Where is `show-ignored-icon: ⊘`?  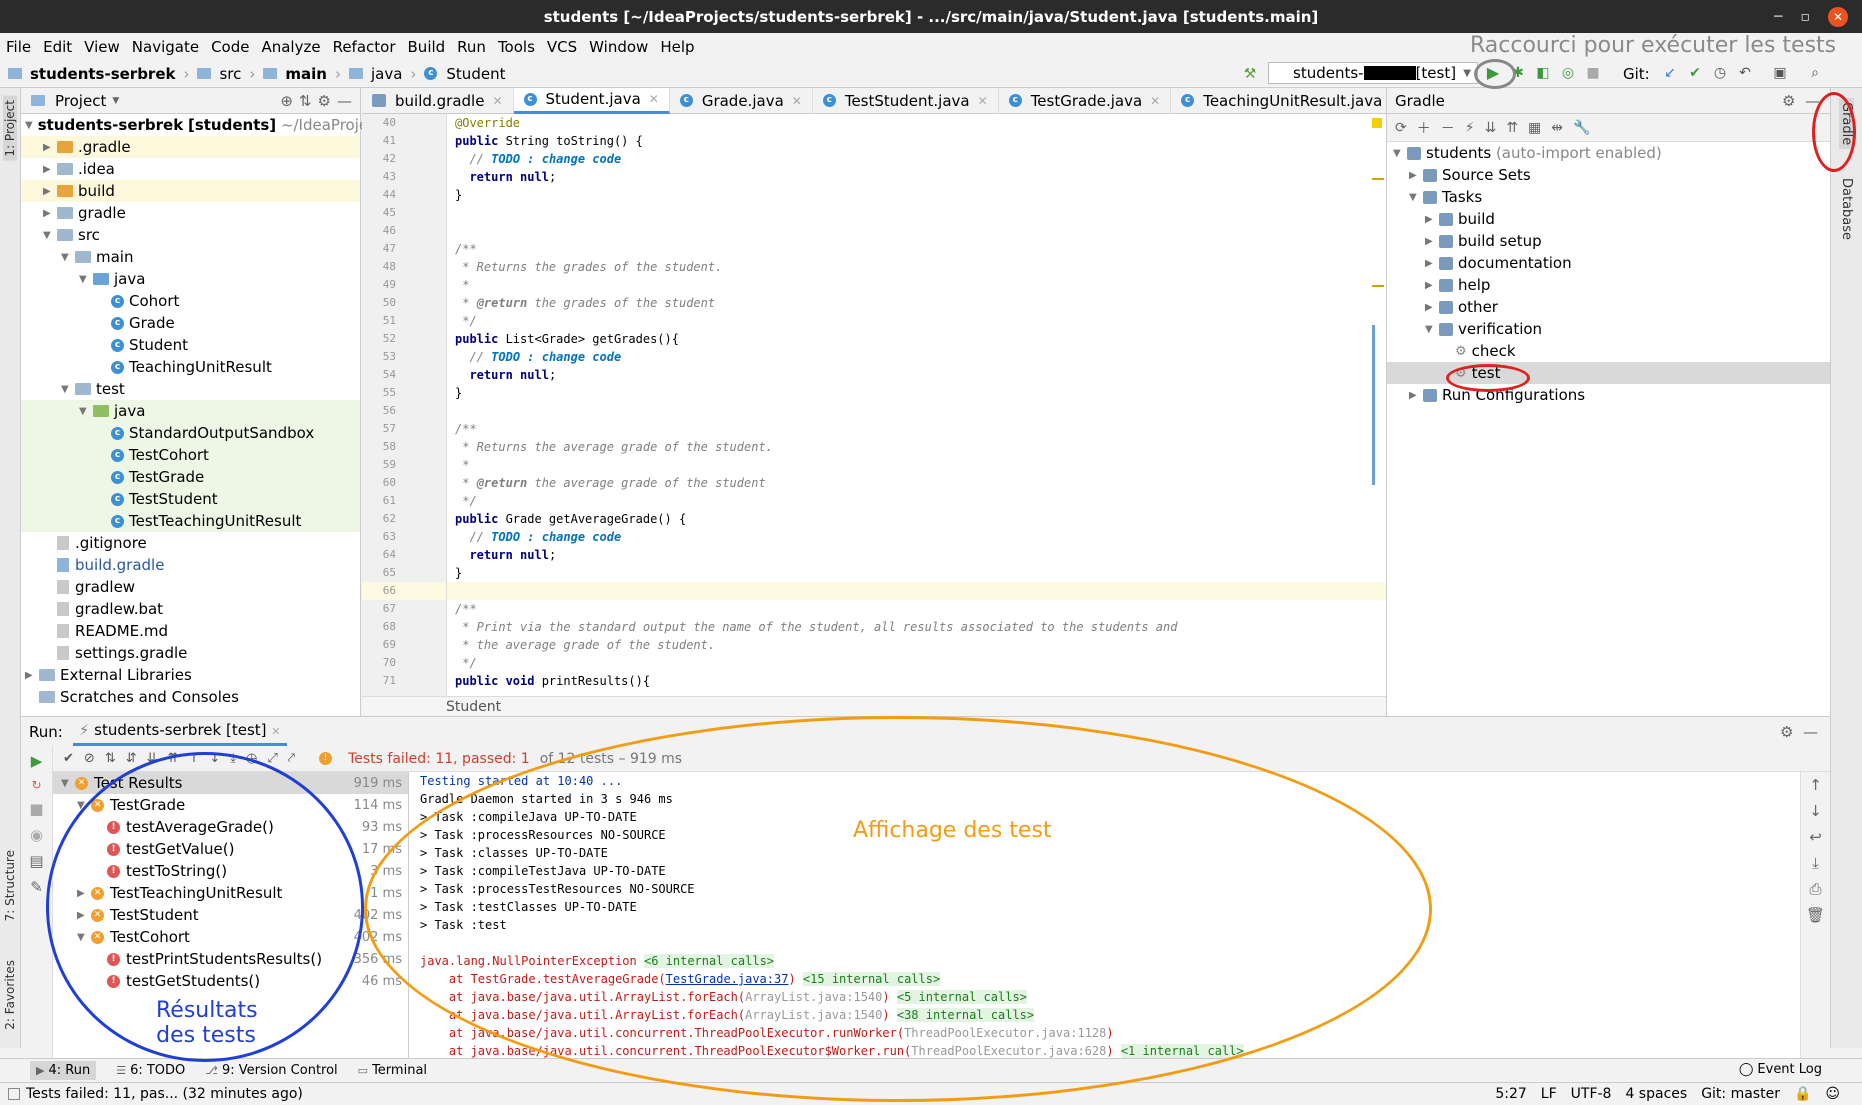 show-ignored-icon: ⊘ is located at coordinates (89, 758).